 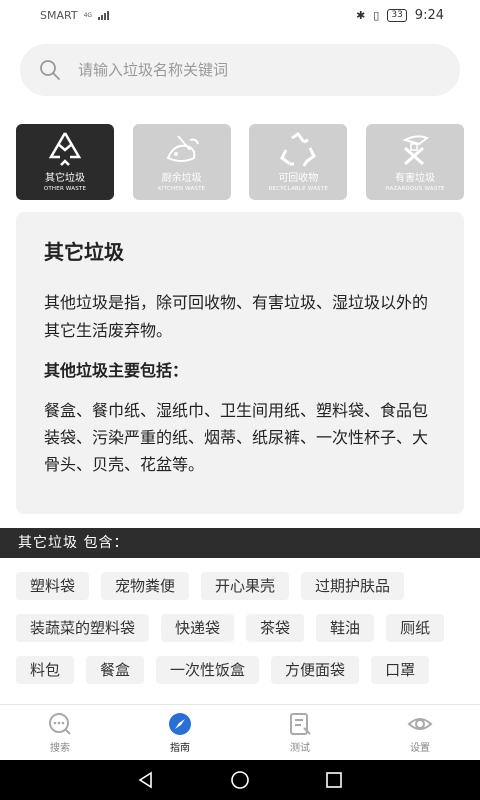 I want to click on tag-item: 鞋油, so click(x=345, y=628).